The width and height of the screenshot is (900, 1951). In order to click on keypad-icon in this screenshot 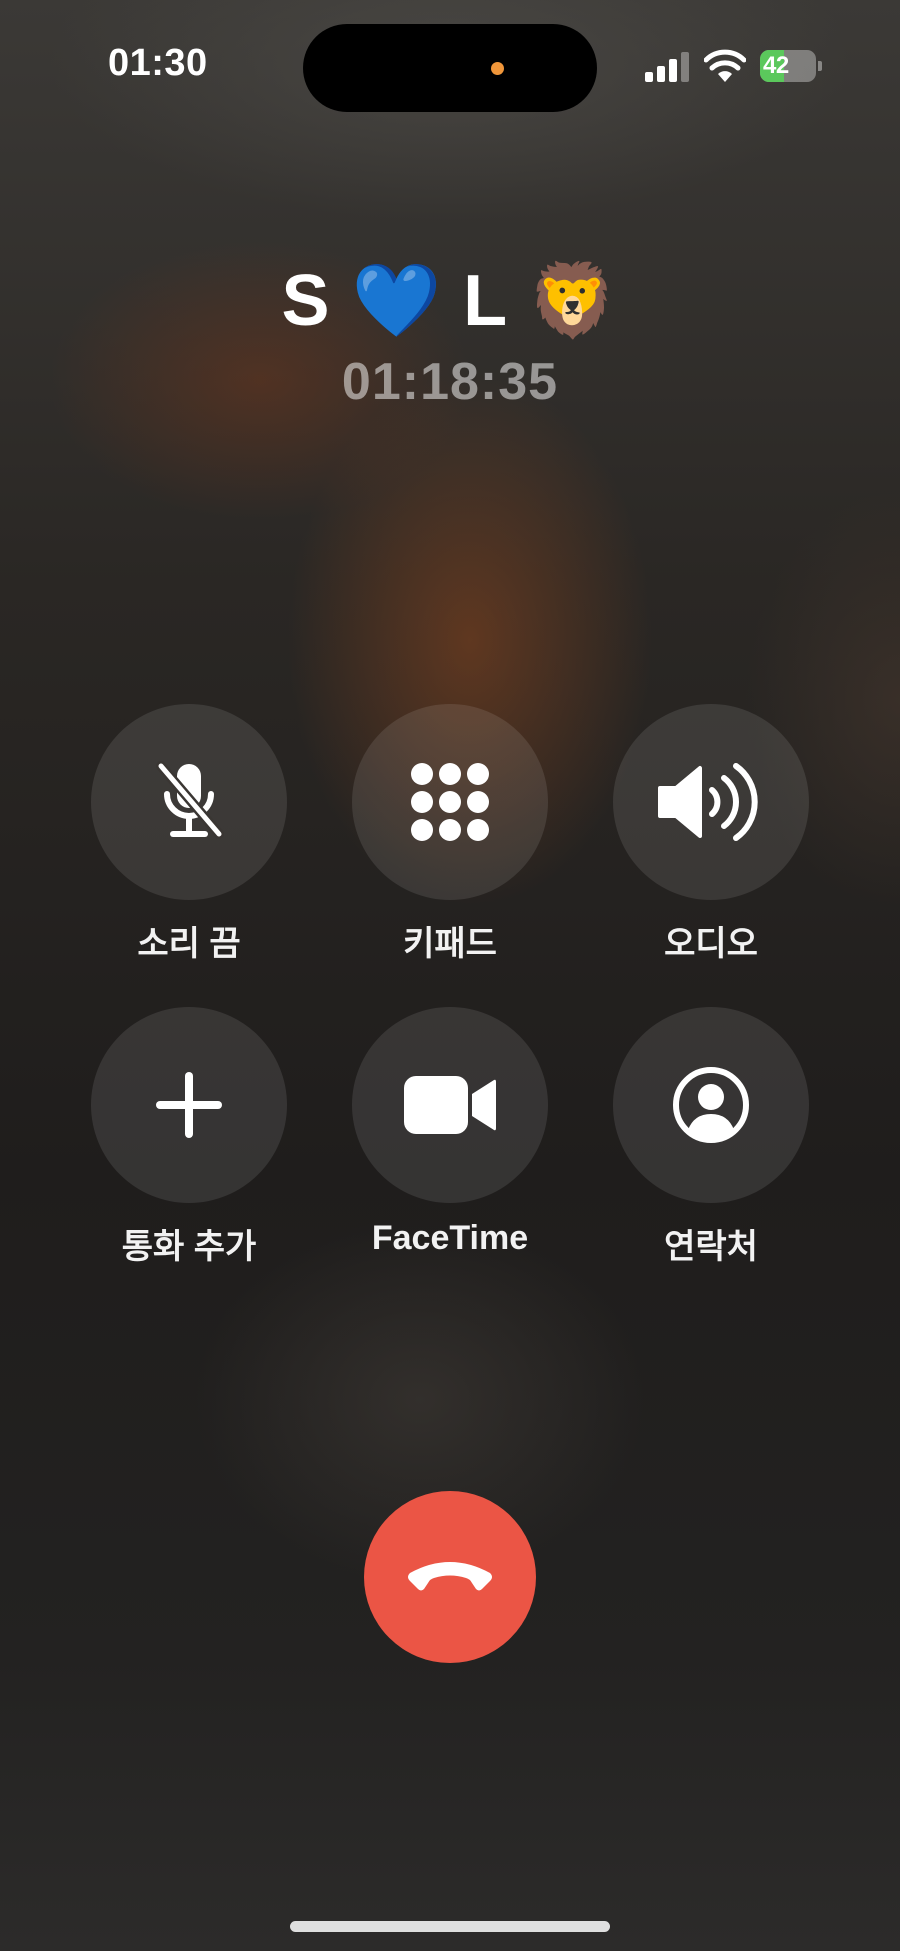, I will do `click(450, 802)`.